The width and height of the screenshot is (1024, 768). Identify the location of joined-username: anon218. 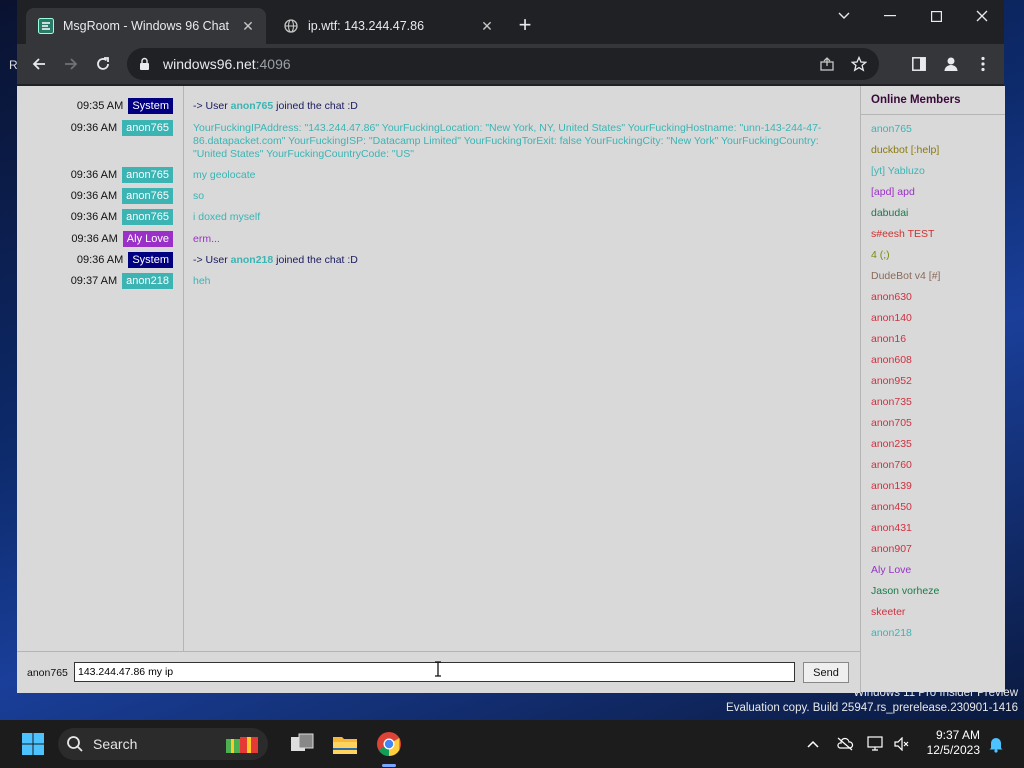
(252, 260).